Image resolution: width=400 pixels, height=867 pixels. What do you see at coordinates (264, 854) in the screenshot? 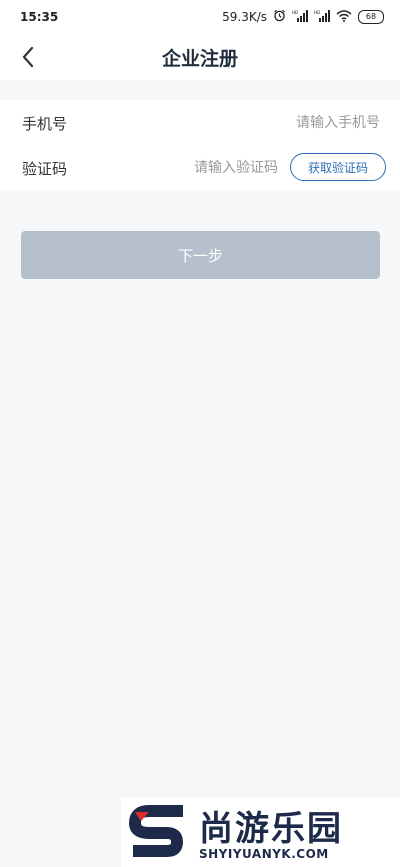
I see `watermark-url: SHYIYUANYK.COM` at bounding box center [264, 854].